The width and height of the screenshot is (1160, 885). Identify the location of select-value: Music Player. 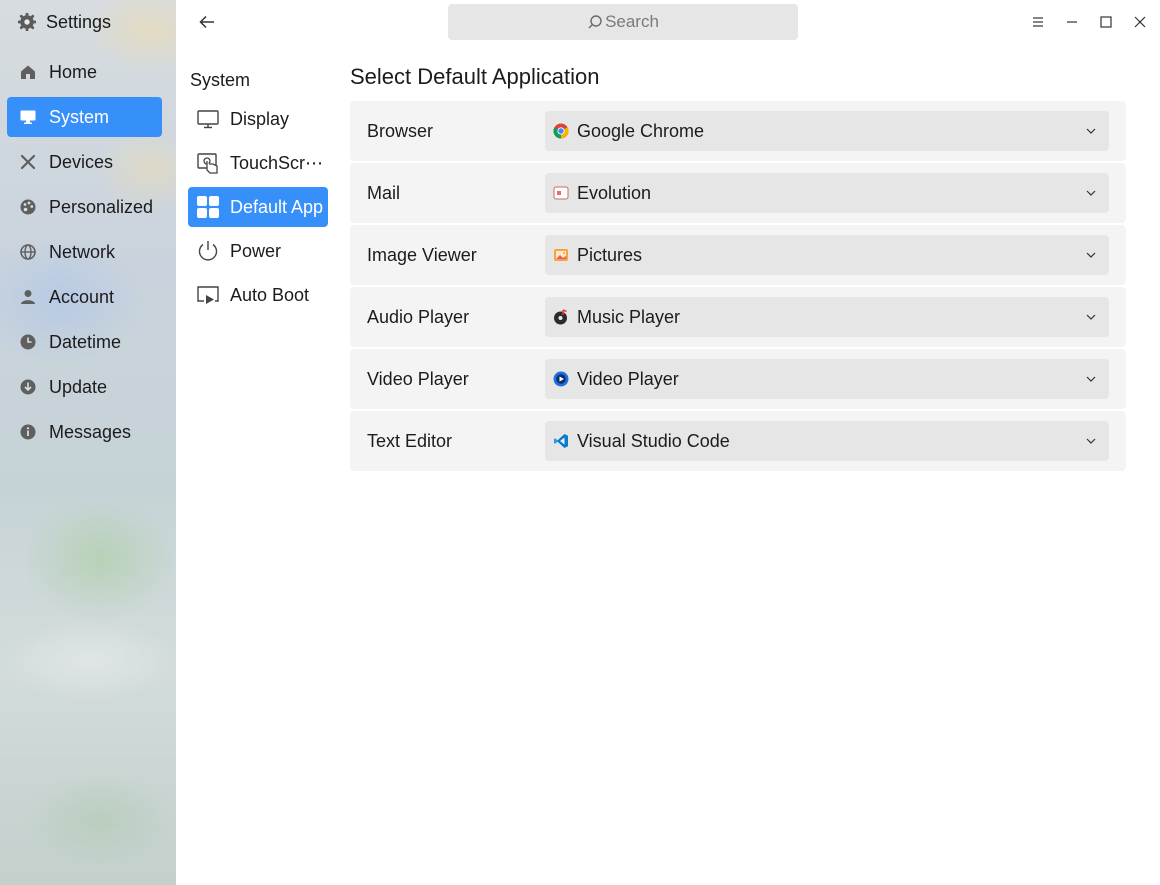
(629, 316).